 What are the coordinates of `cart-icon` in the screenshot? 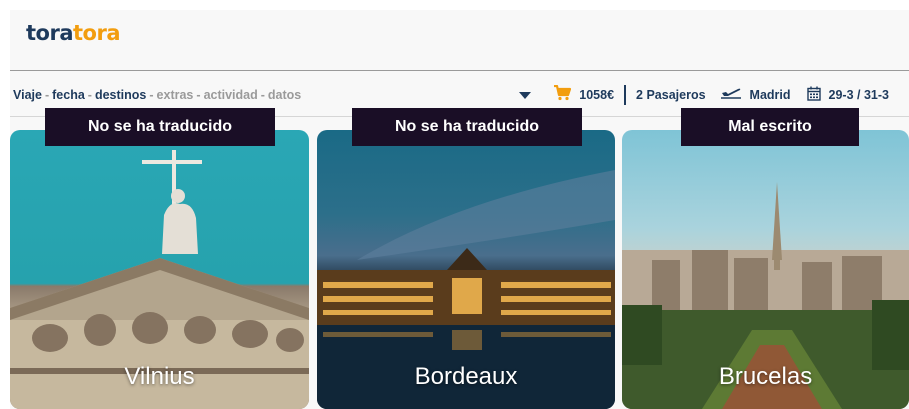 It's located at (562, 95).